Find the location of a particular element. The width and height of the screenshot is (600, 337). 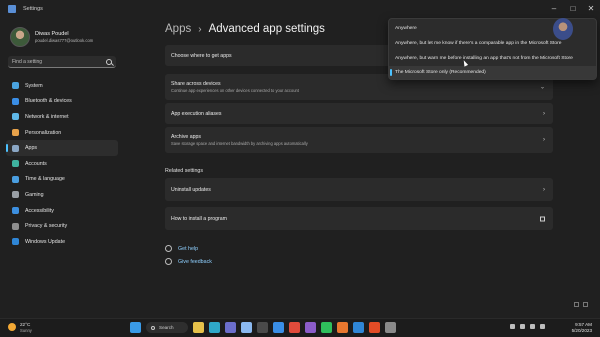

brush-icon is located at coordinates (15, 133).